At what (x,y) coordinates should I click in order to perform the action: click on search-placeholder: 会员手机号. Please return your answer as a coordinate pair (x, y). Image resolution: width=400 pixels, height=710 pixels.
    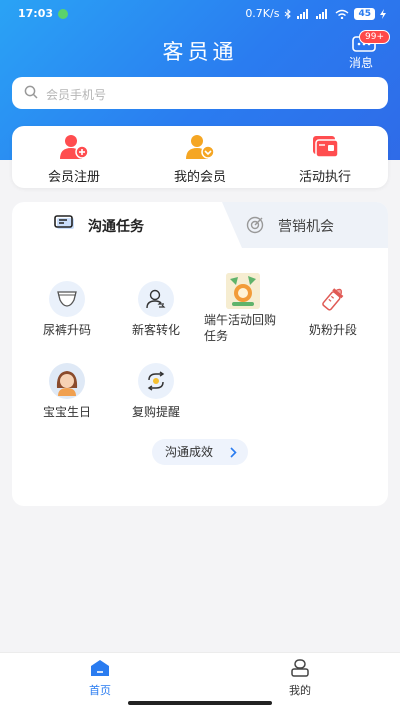
    Looking at the image, I should click on (76, 95).